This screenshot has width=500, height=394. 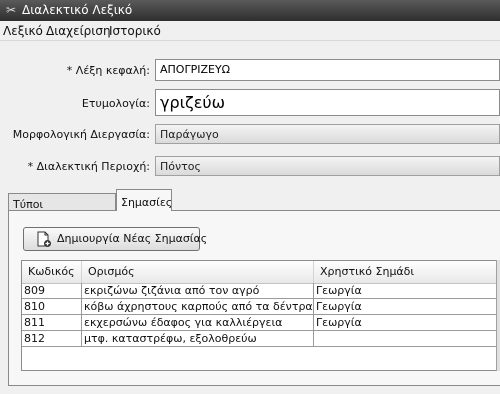 What do you see at coordinates (62, 208) in the screenshot?
I see `tab-realization-forms: Τύποι Πραγμάτωσης` at bounding box center [62, 208].